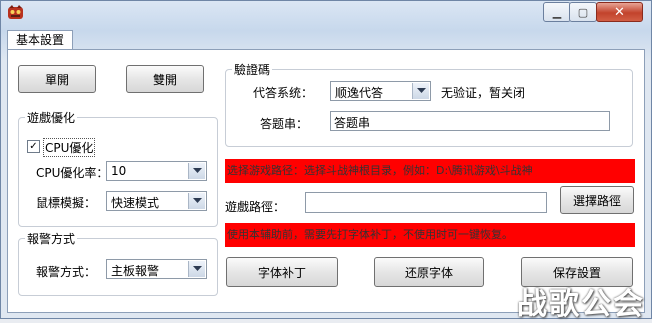  Describe the element at coordinates (15, 12) in the screenshot. I see `app-logo-icon` at that location.